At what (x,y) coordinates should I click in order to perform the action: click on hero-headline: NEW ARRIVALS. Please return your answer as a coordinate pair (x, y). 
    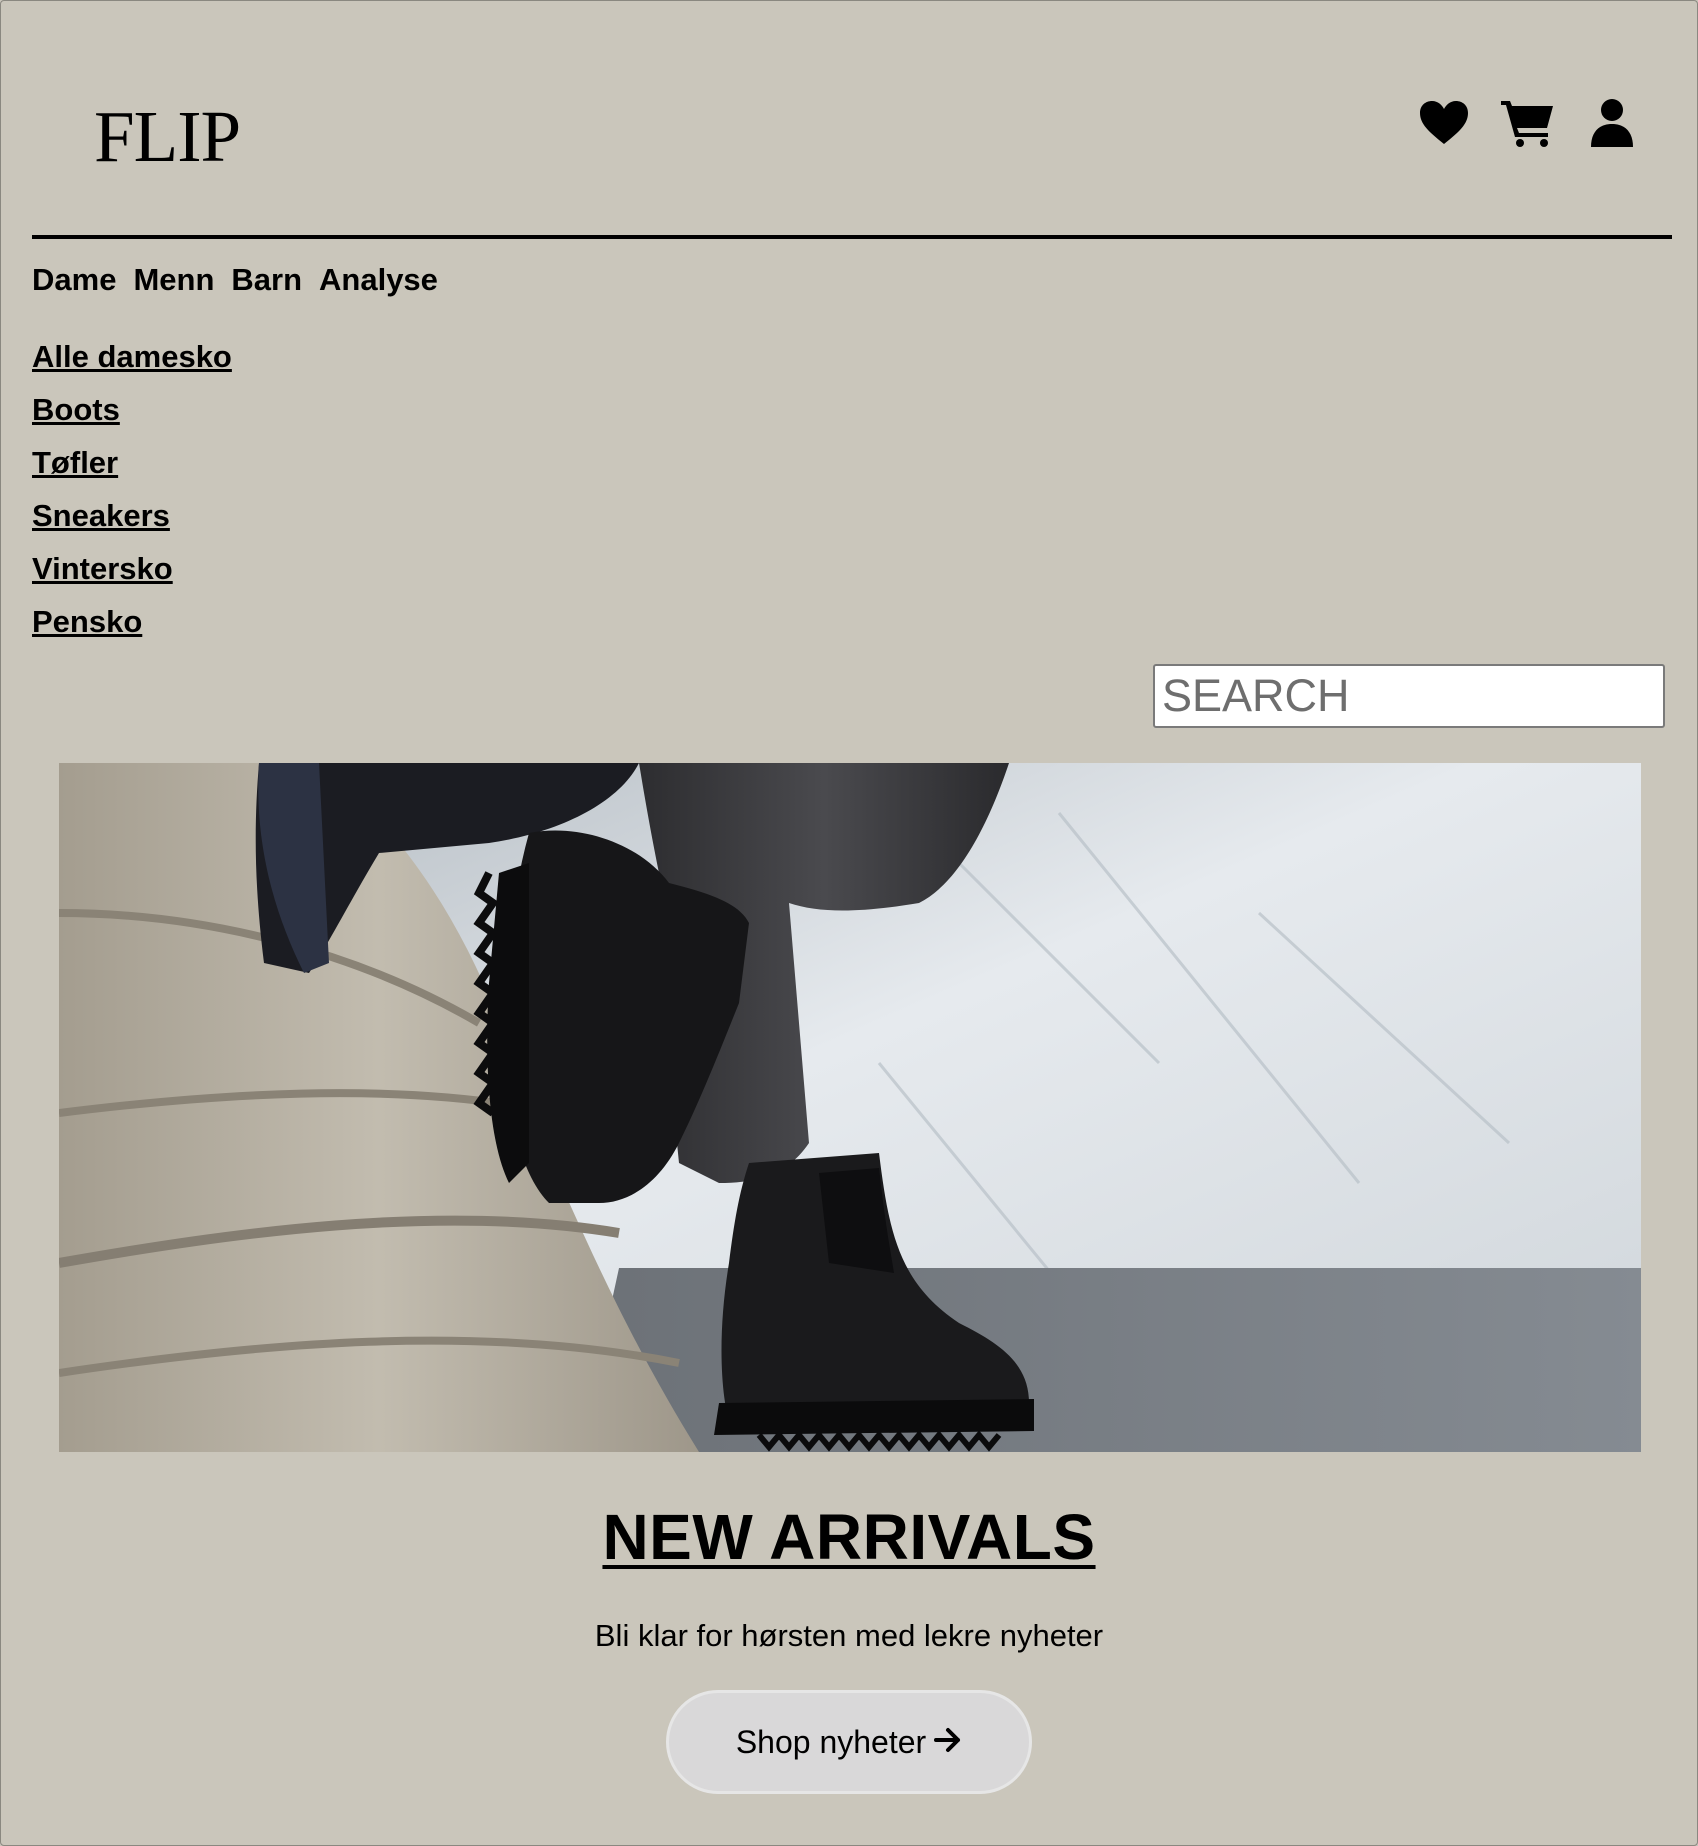
    Looking at the image, I should click on (849, 1537).